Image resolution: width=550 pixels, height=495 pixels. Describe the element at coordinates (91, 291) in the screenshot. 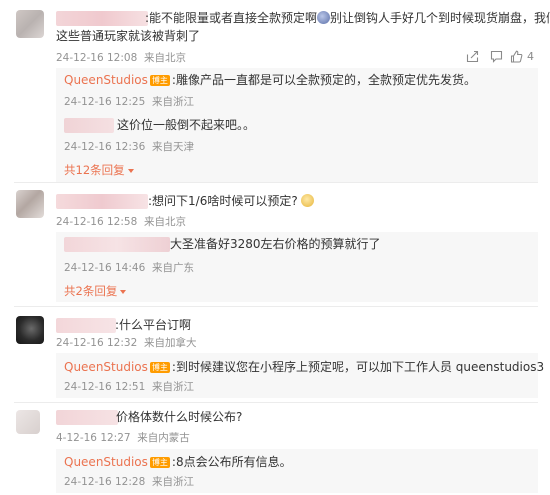

I see `more-replies-label: 共2条回复` at that location.